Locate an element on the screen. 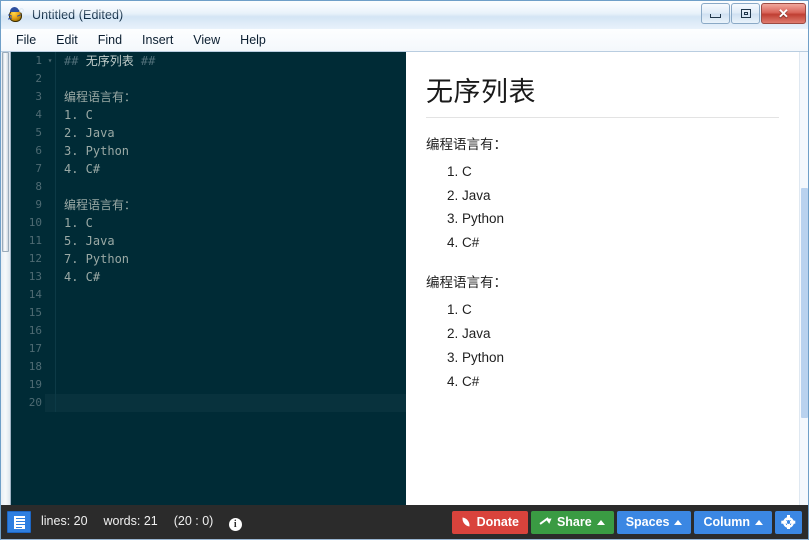 Image resolution: width=809 pixels, height=540 pixels. line-number: 16 is located at coordinates (28, 331).